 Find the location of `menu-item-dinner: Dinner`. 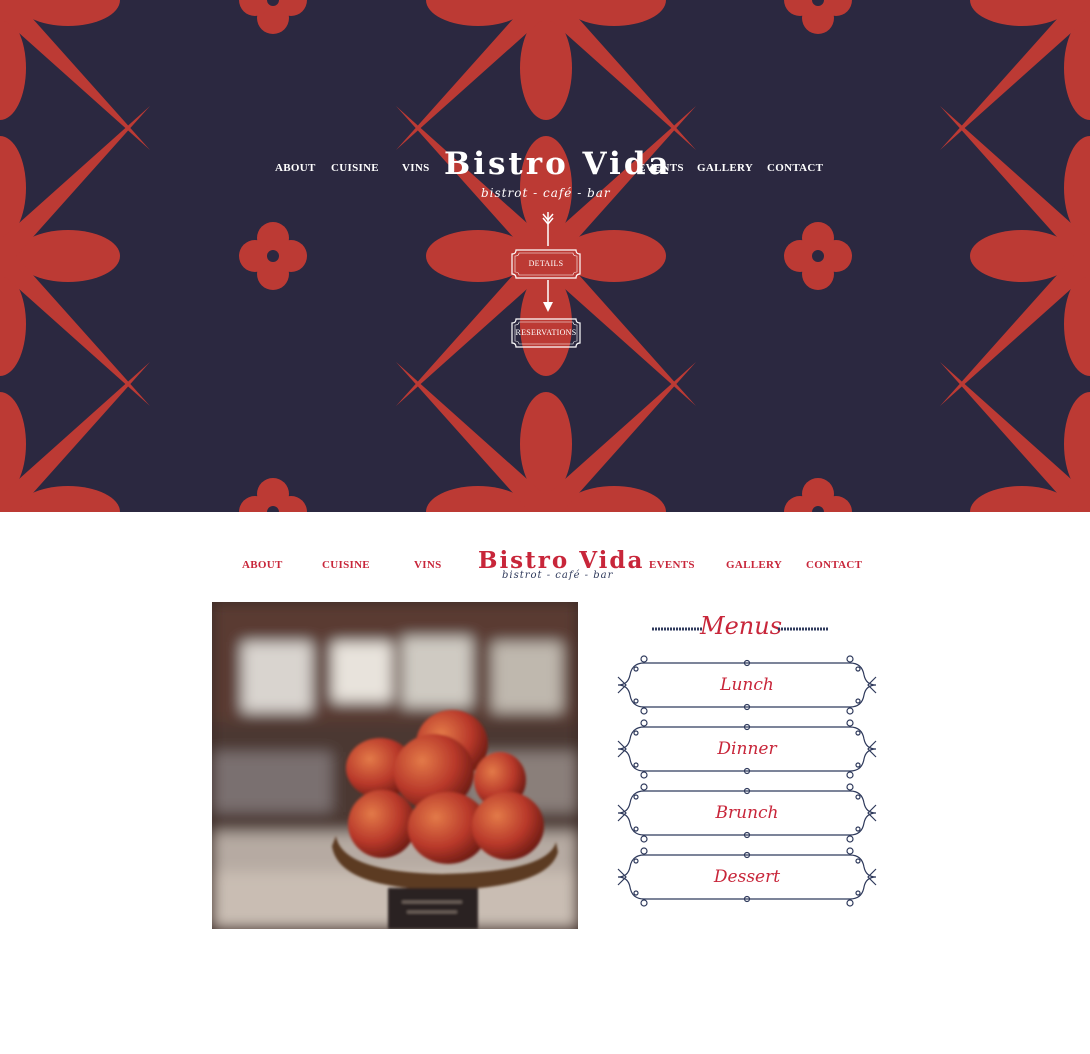

menu-item-dinner: Dinner is located at coordinates (747, 749).